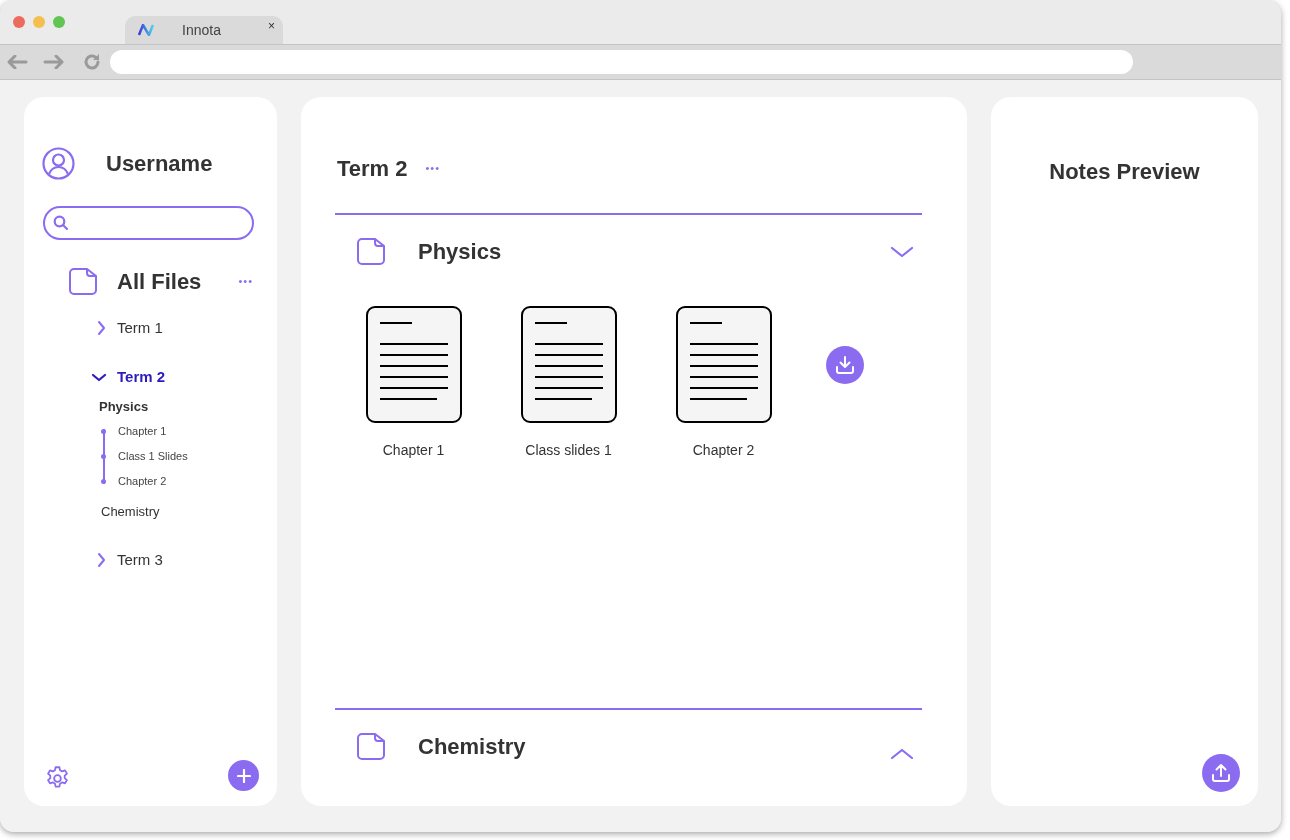 Image resolution: width=1290 pixels, height=840 pixels. I want to click on tree-item: Class 1 Slides, so click(153, 456).